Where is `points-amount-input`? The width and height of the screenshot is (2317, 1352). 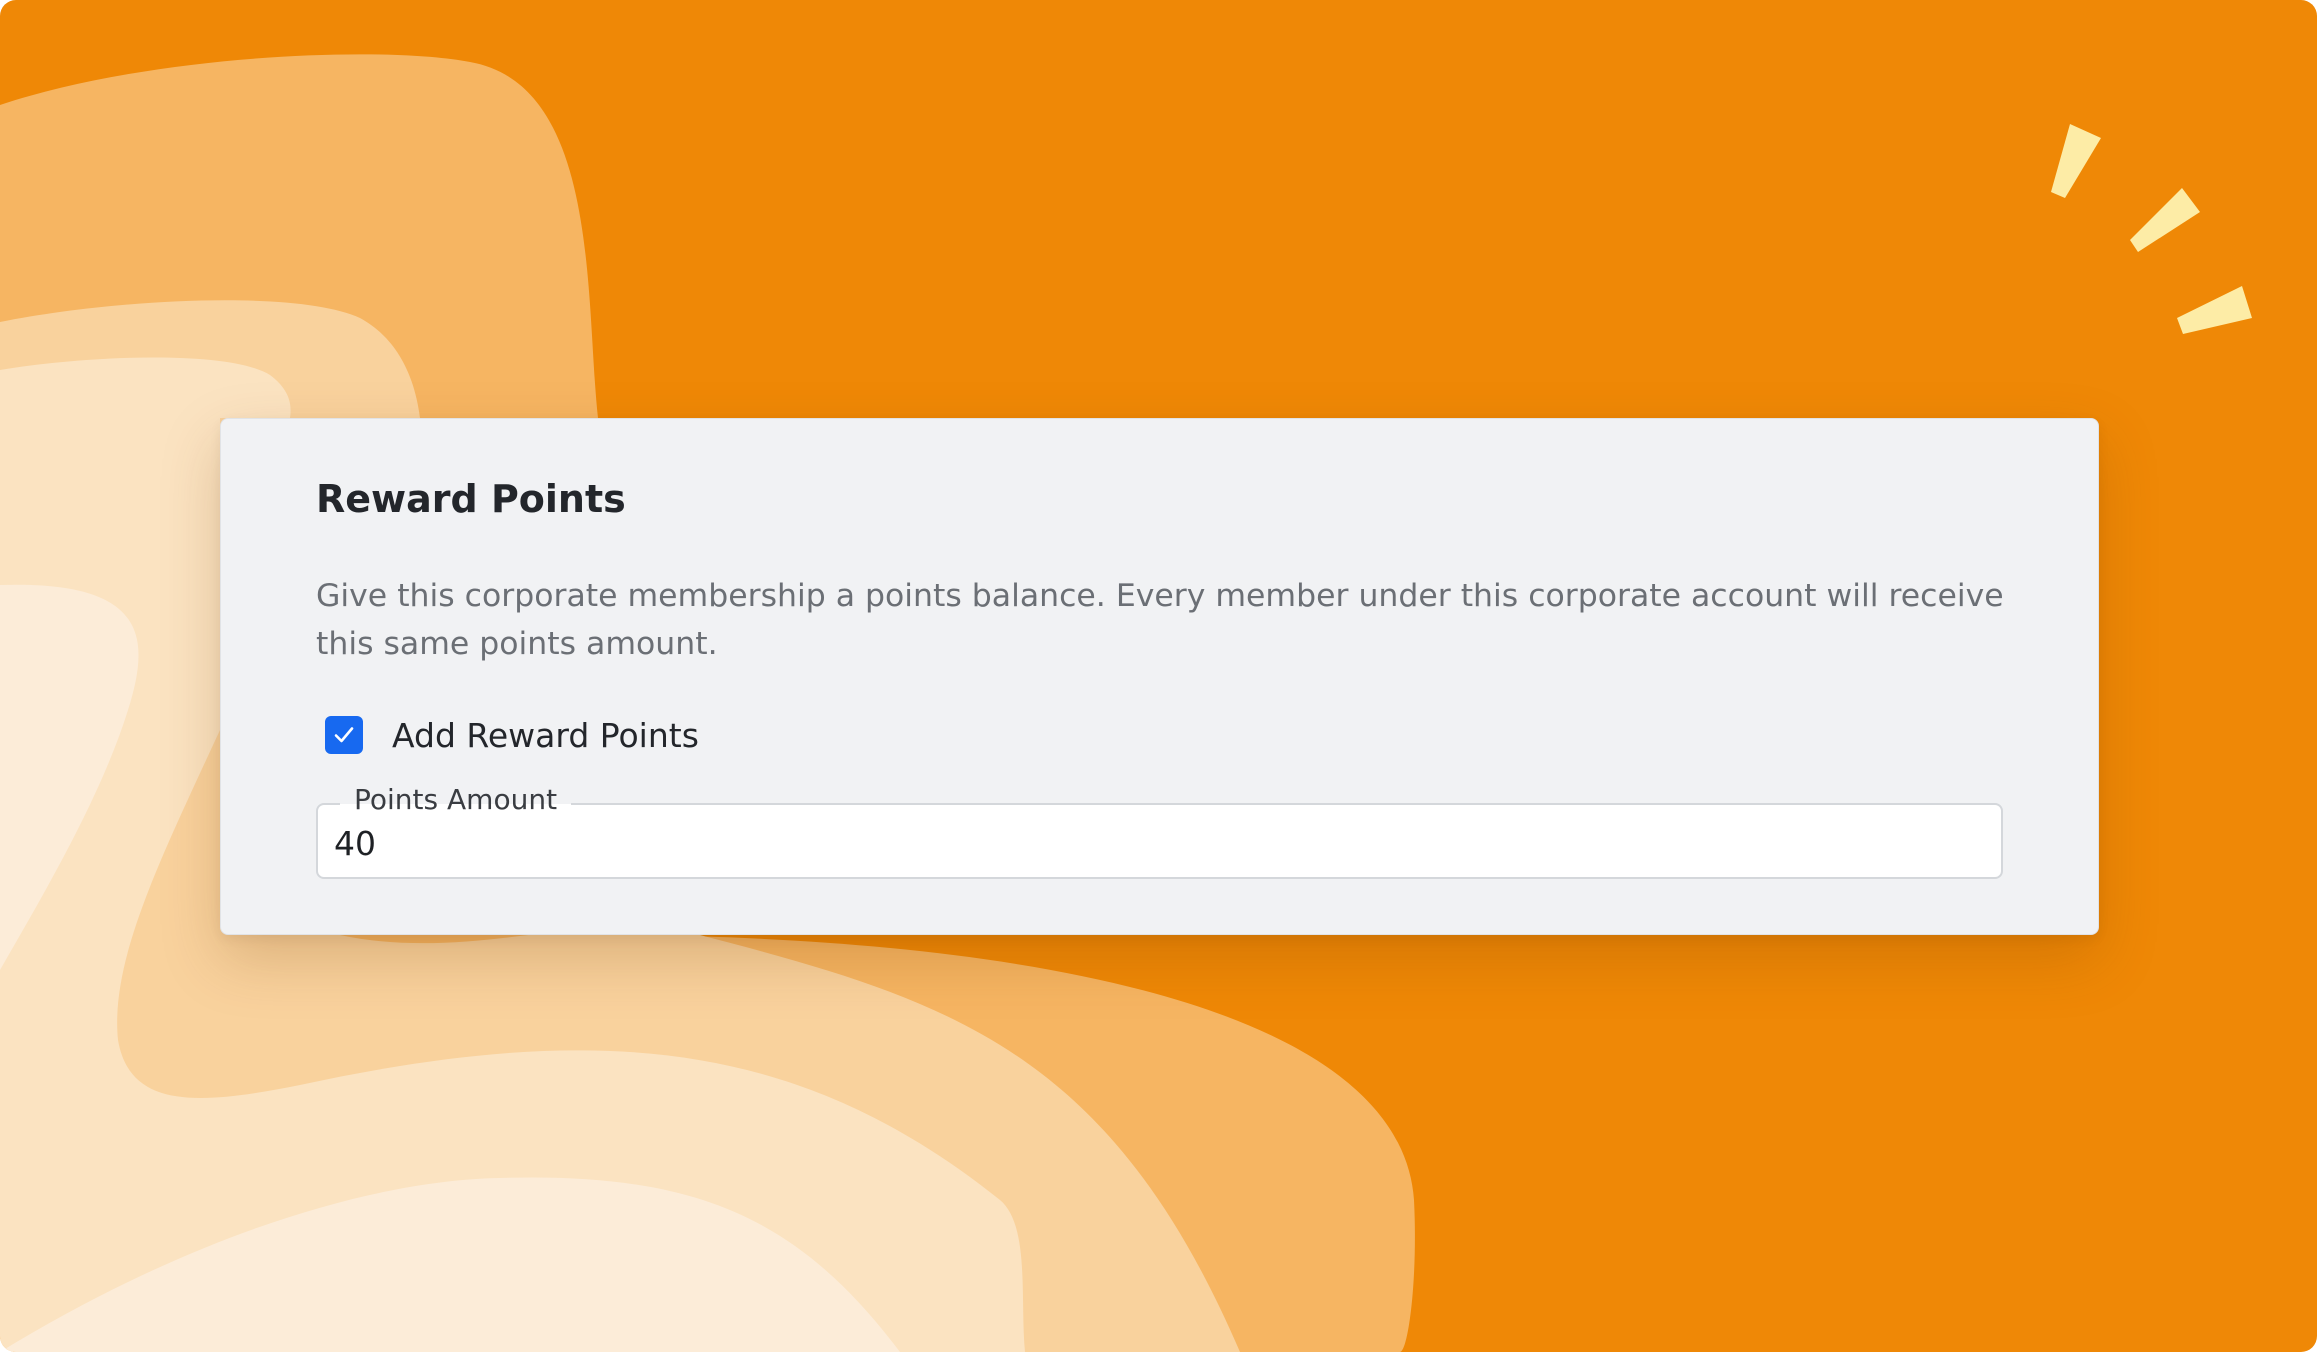
points-amount-input is located at coordinates (1154, 843).